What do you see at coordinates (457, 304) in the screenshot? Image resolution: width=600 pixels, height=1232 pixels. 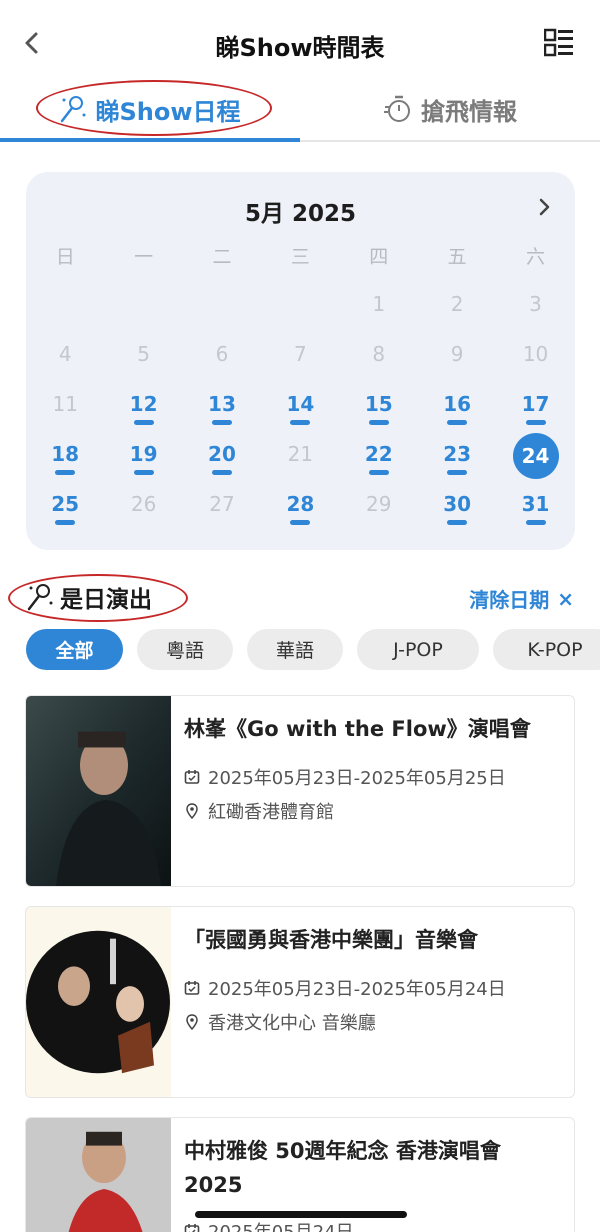 I see `calendar-day: 2` at bounding box center [457, 304].